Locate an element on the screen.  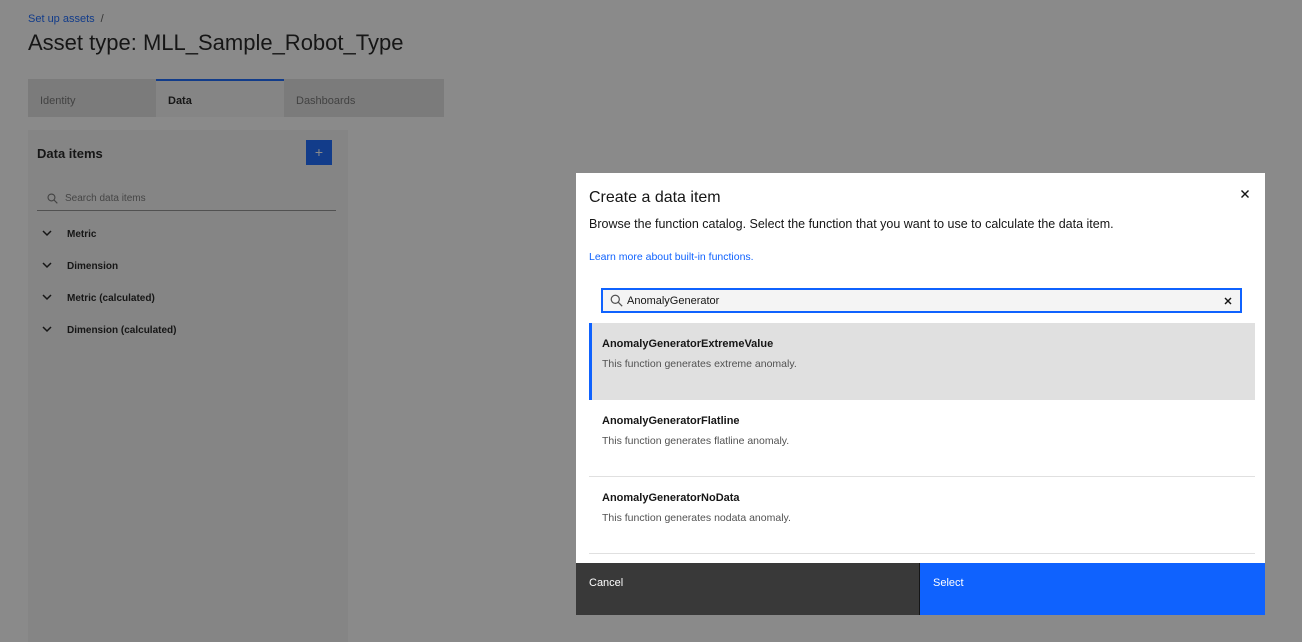
select-button: Select is located at coordinates (1092, 589).